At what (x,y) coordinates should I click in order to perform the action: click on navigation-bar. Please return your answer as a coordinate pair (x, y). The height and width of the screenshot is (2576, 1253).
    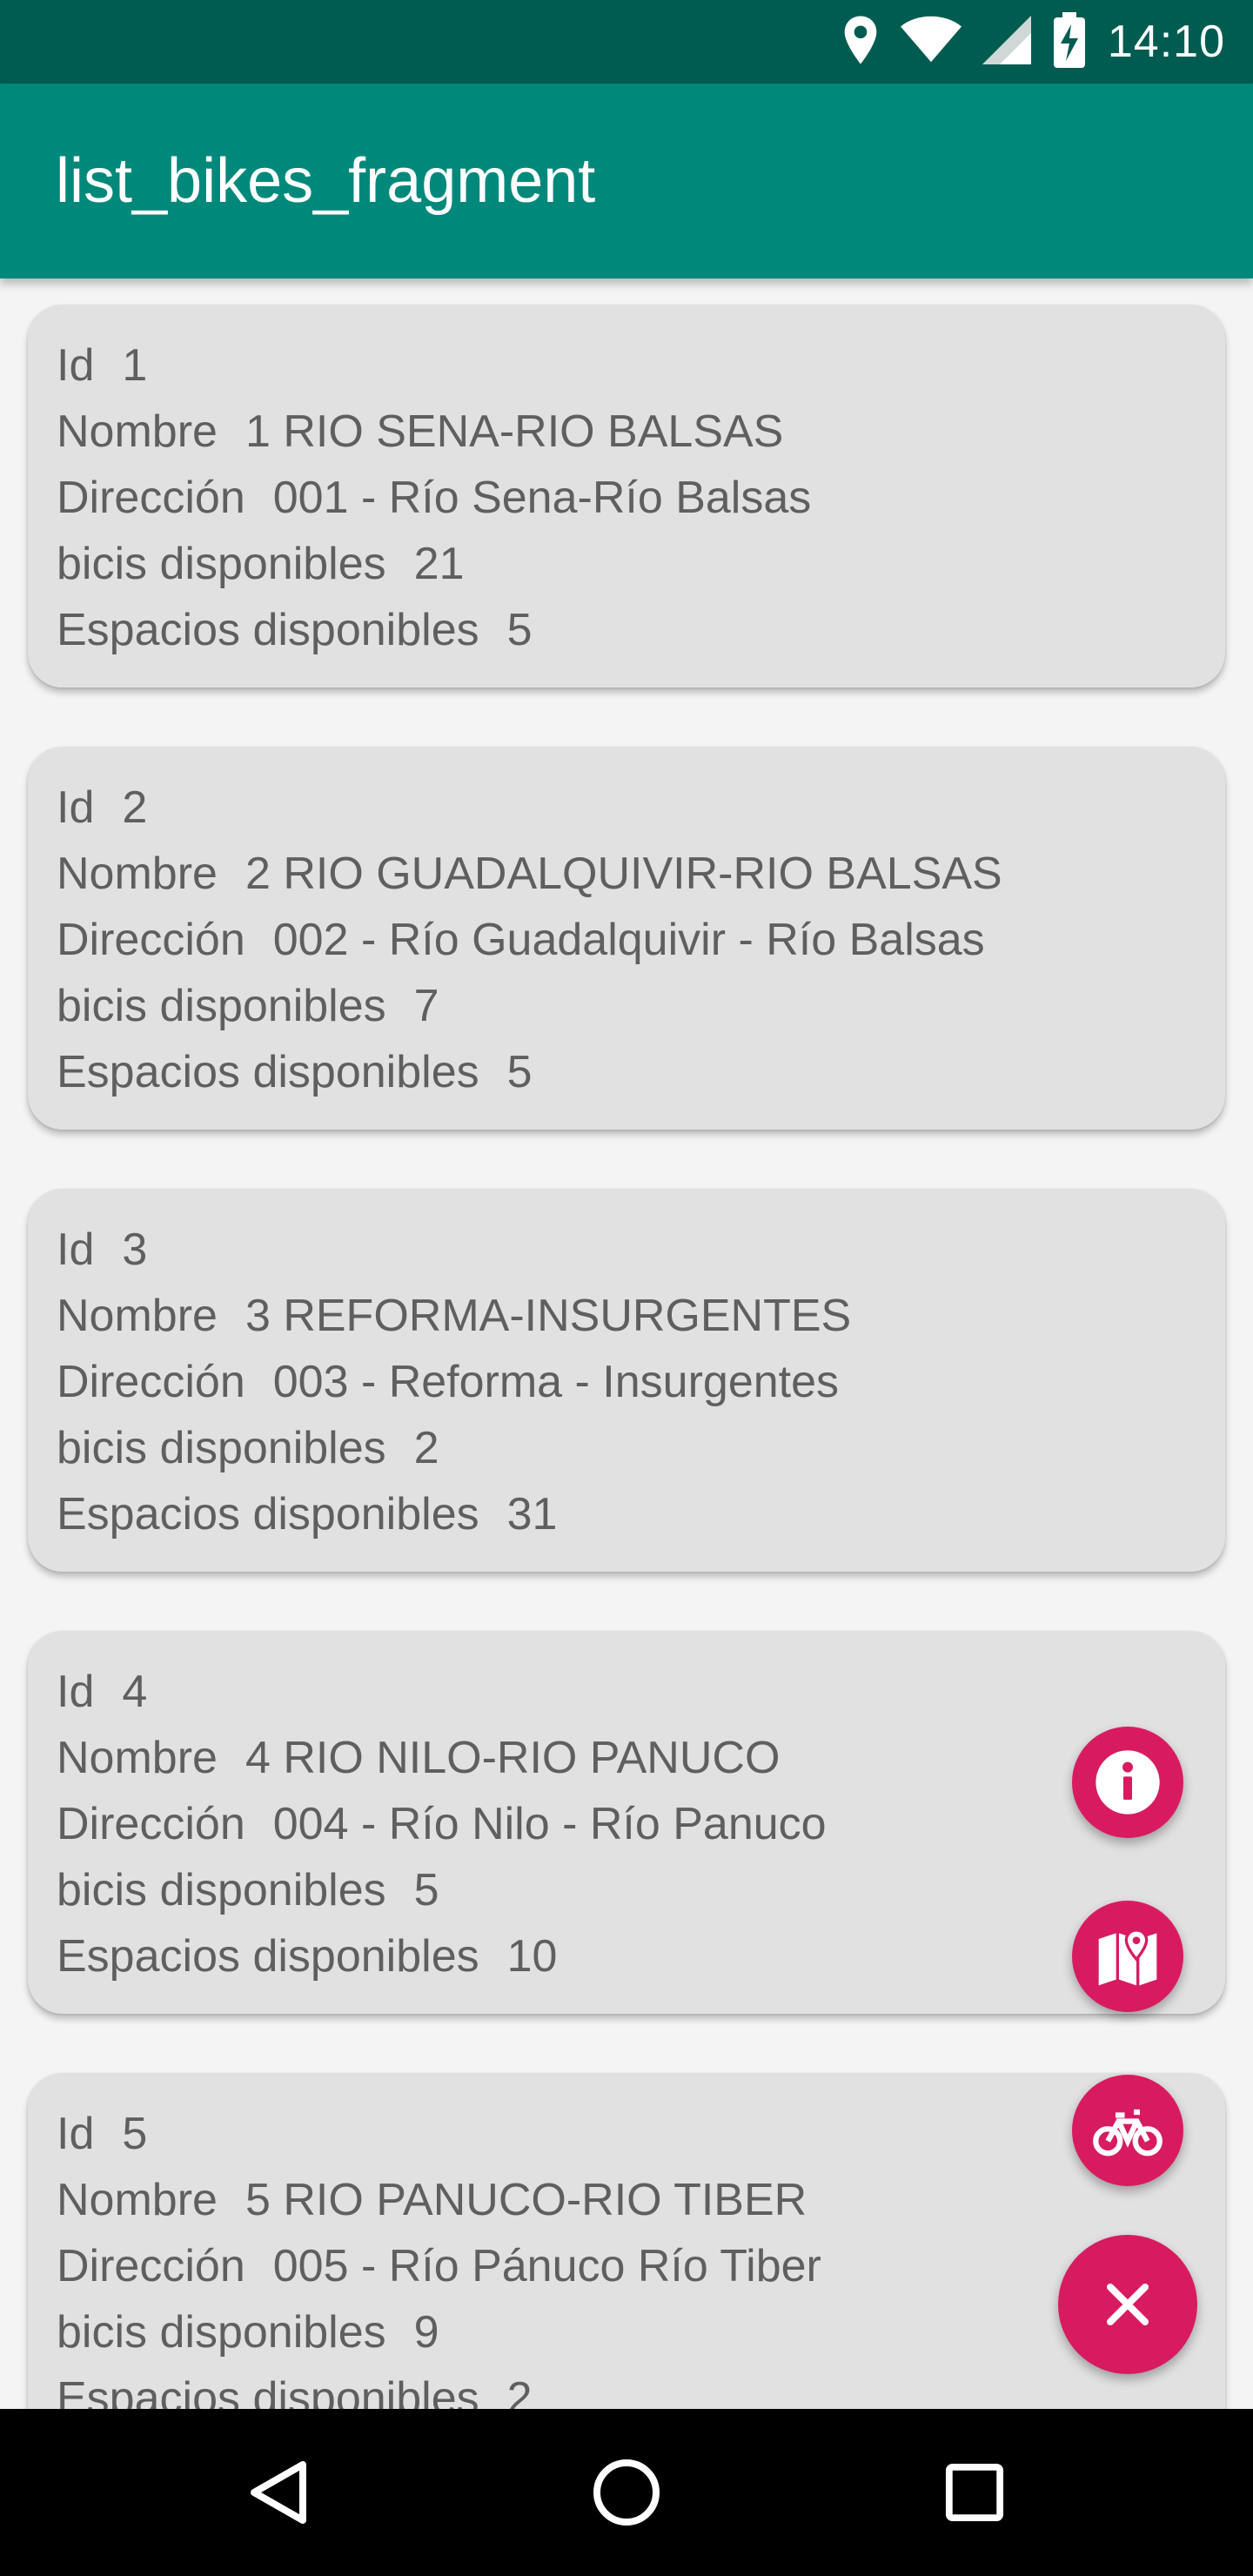
    Looking at the image, I should click on (626, 2492).